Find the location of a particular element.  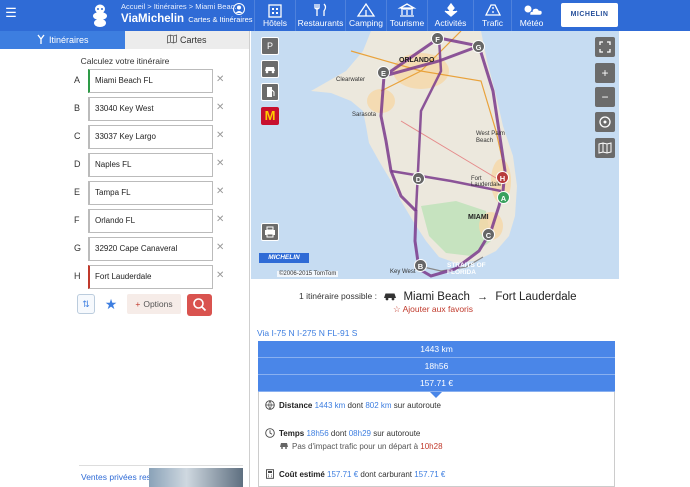

route-arrow-icon: → is located at coordinates (483, 297).